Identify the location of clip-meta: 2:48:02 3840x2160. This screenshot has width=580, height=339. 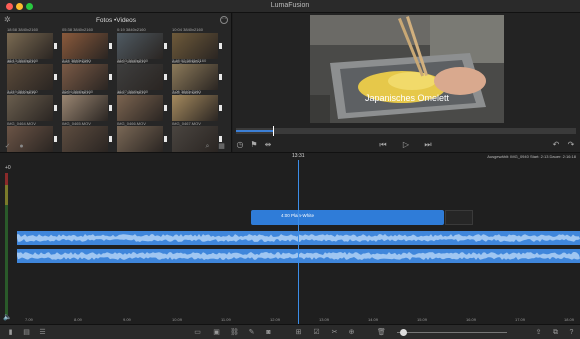
(189, 60).